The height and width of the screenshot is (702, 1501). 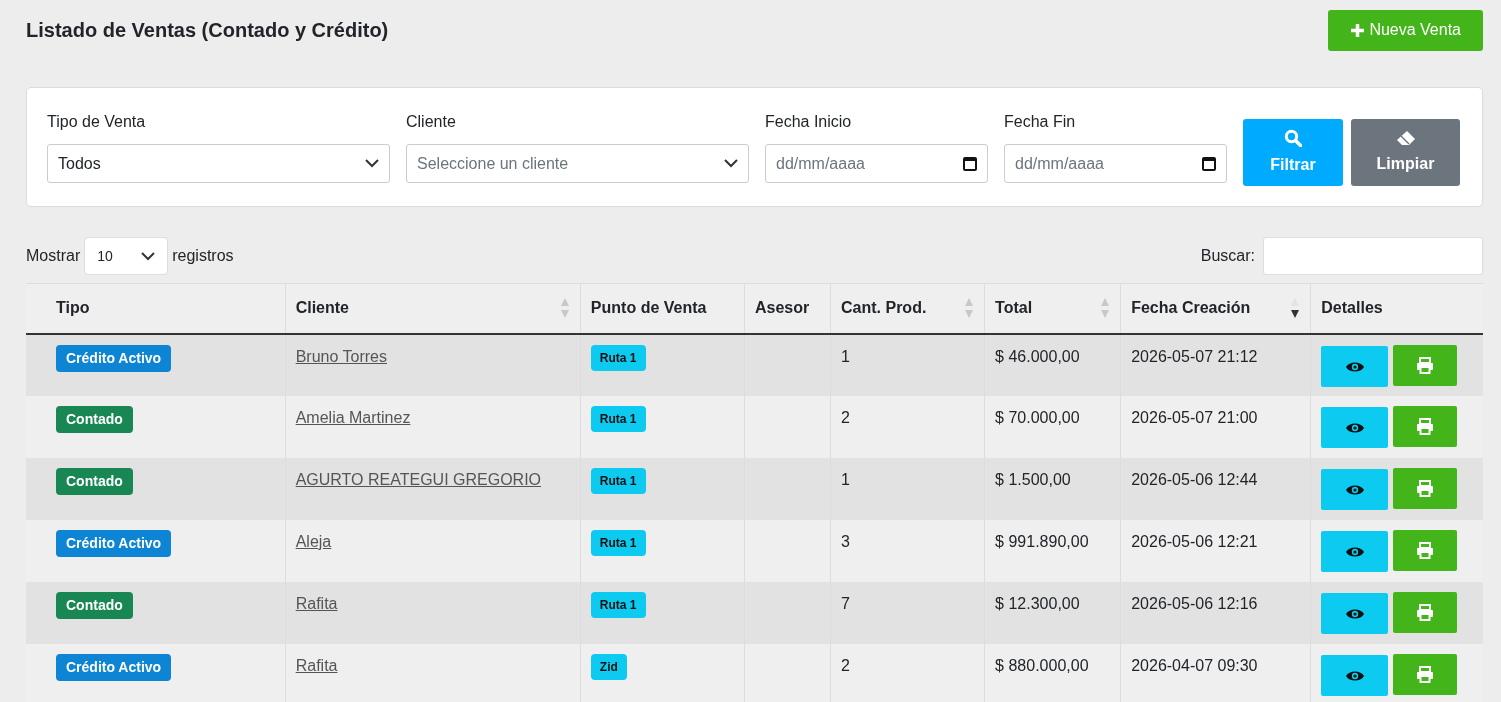 I want to click on column-header: Tipo, so click(x=73, y=308).